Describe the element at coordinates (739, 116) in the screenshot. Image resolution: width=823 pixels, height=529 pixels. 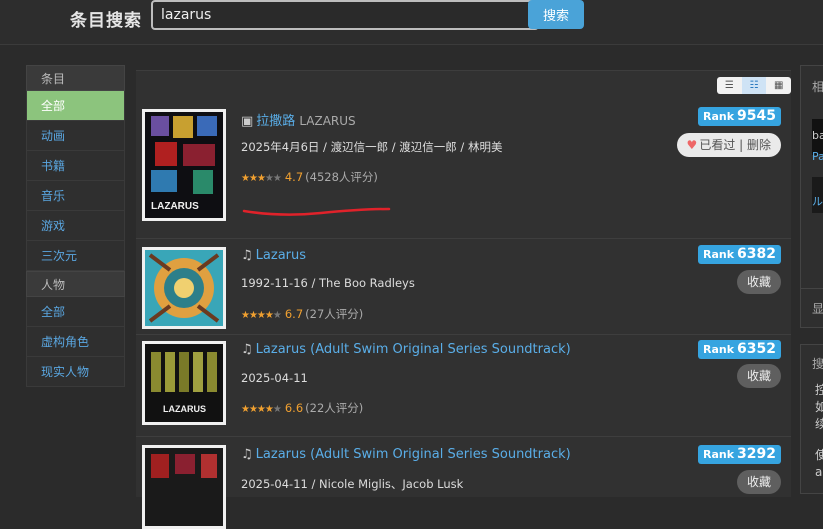
I see `rank-badge: Rank 9545` at that location.